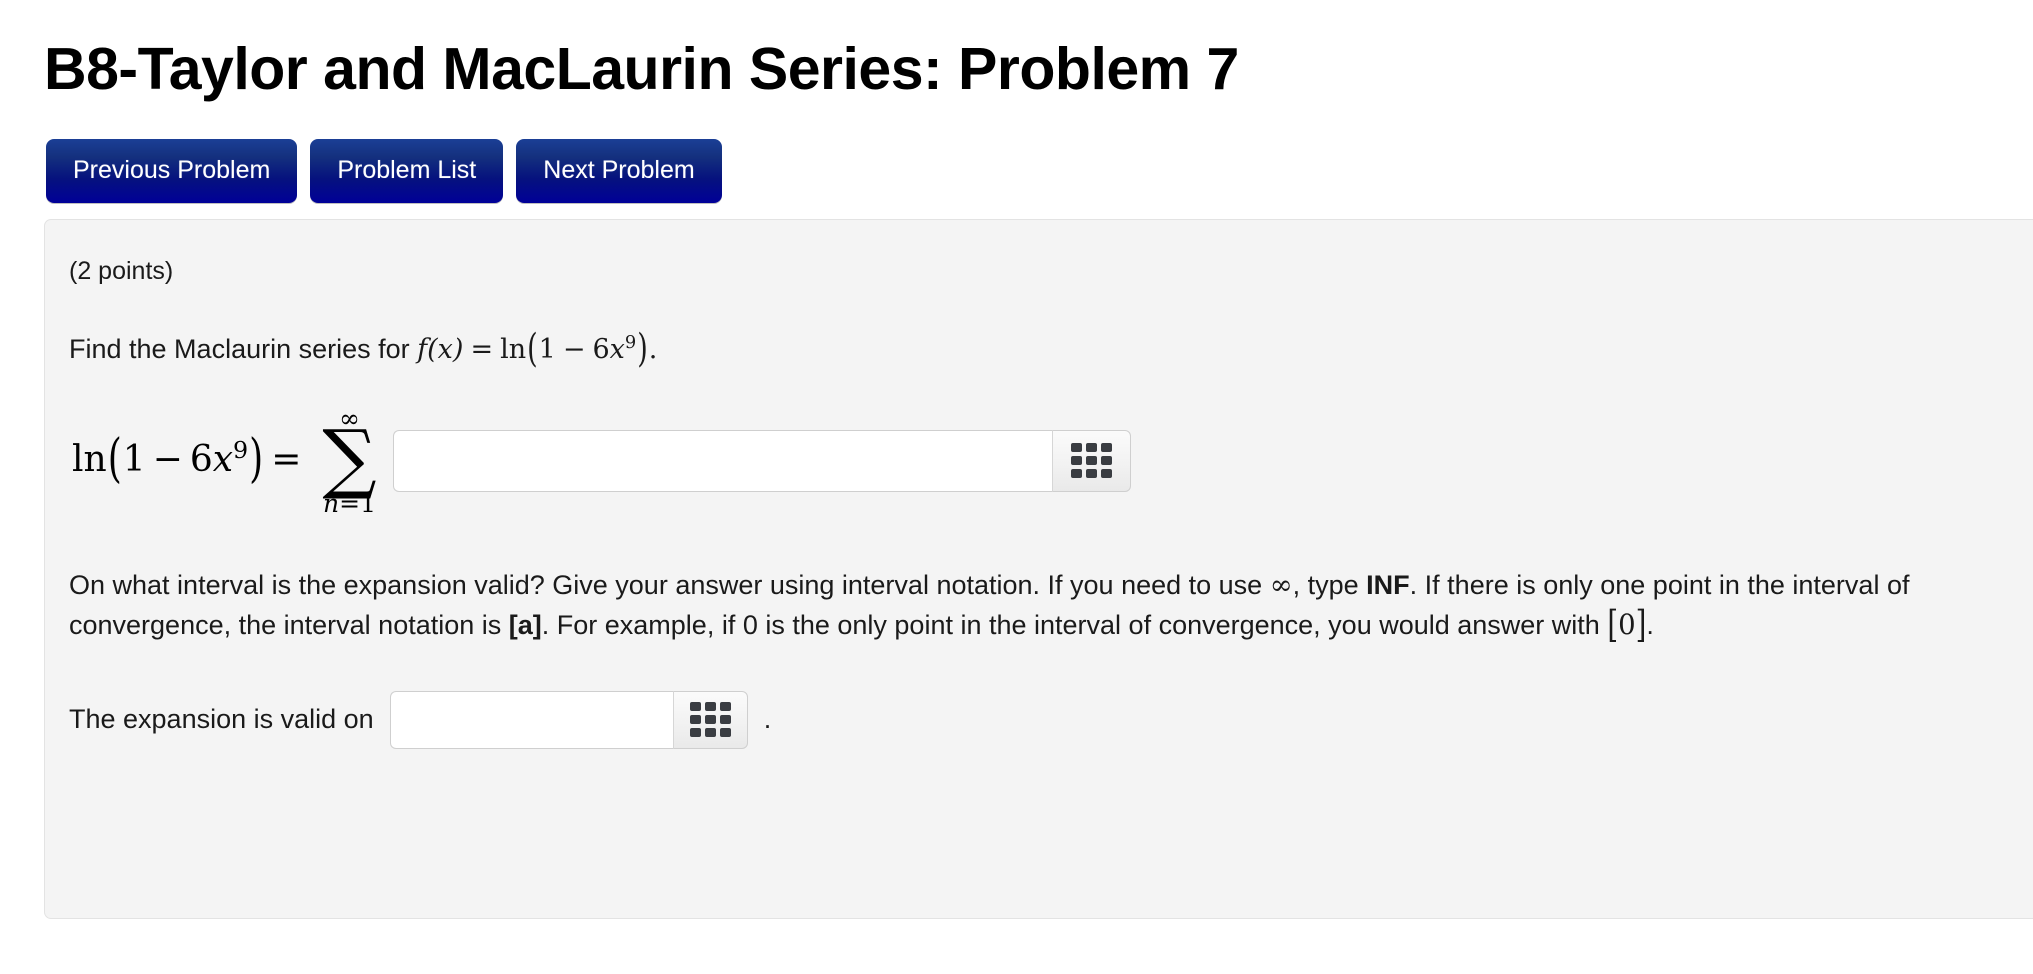 The height and width of the screenshot is (974, 2033). I want to click on prompt-math-expression: f(x) = ln(1−6x9)., so click(537, 349).